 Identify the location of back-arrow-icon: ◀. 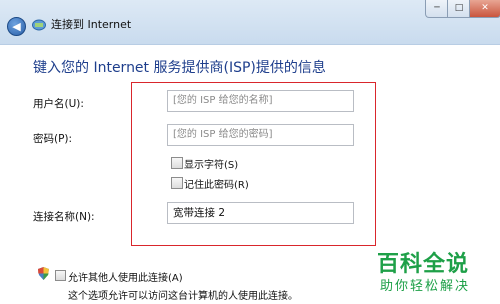
(16, 26).